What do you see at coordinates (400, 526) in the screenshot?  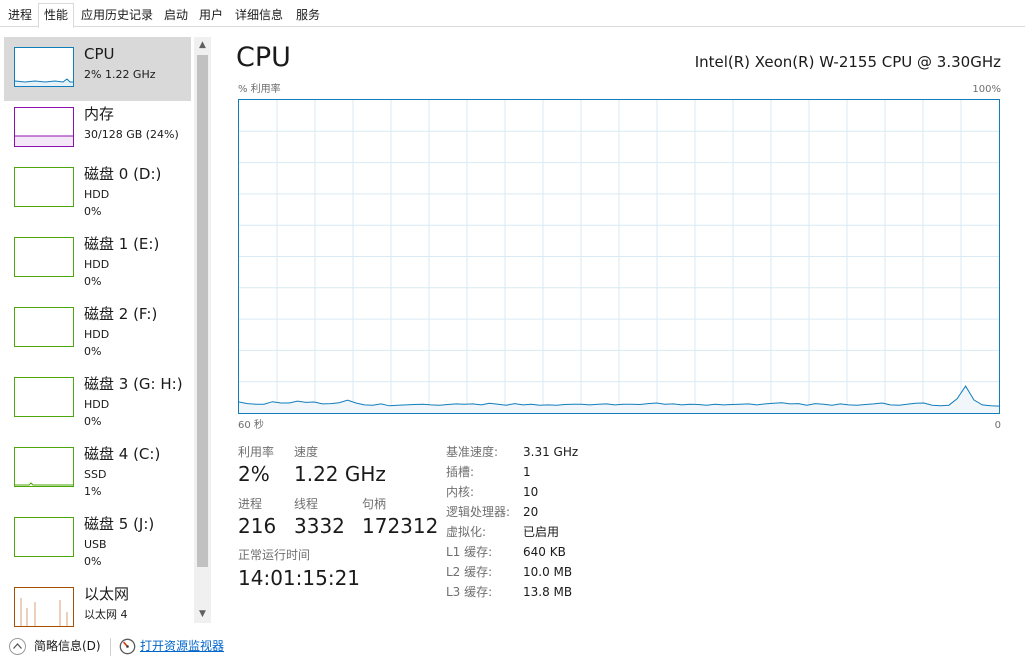 I see `handle-value: 172312` at bounding box center [400, 526].